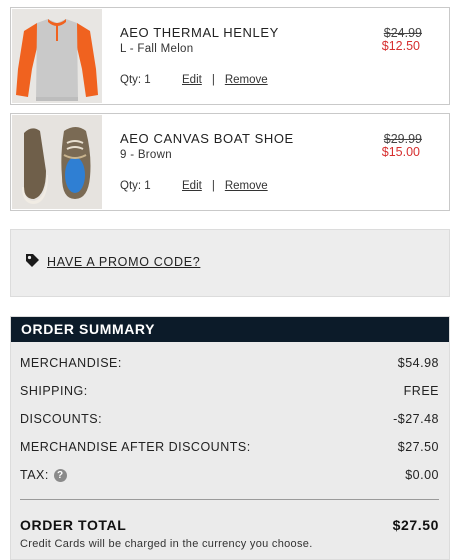 This screenshot has width=456, height=560. What do you see at coordinates (34, 474) in the screenshot?
I see `summary-label: TAX:` at bounding box center [34, 474].